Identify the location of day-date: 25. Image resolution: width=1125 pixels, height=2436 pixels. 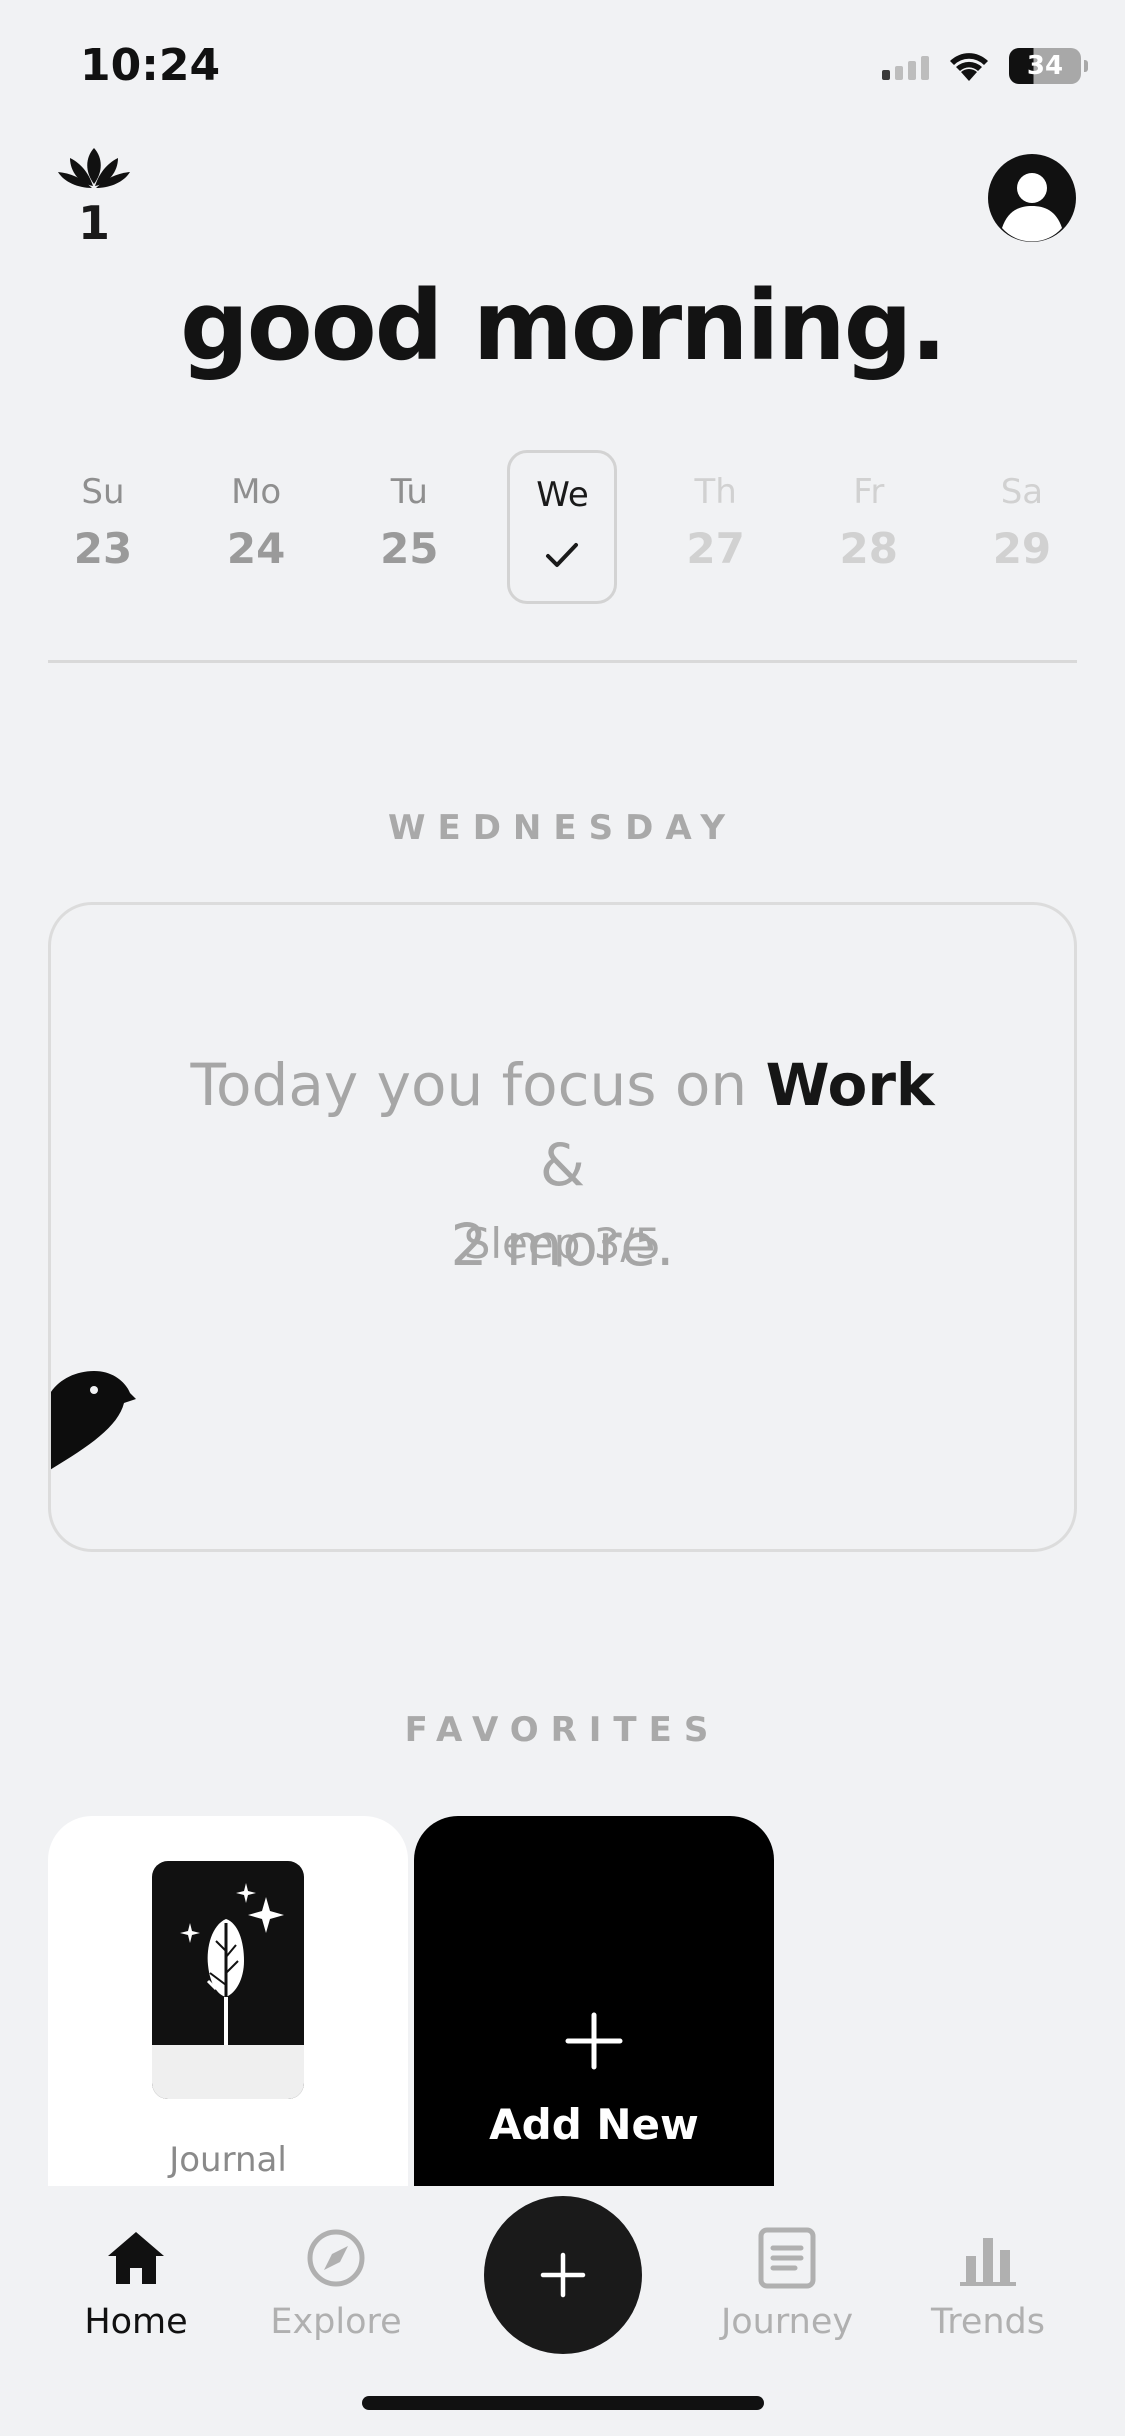
(409, 548).